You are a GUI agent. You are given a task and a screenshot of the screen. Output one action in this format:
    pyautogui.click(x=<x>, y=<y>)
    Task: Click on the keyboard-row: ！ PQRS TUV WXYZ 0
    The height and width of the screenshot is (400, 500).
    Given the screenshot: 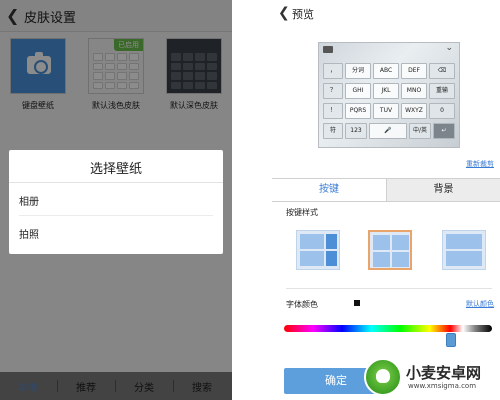 What is the action you would take?
    pyautogui.click(x=389, y=111)
    